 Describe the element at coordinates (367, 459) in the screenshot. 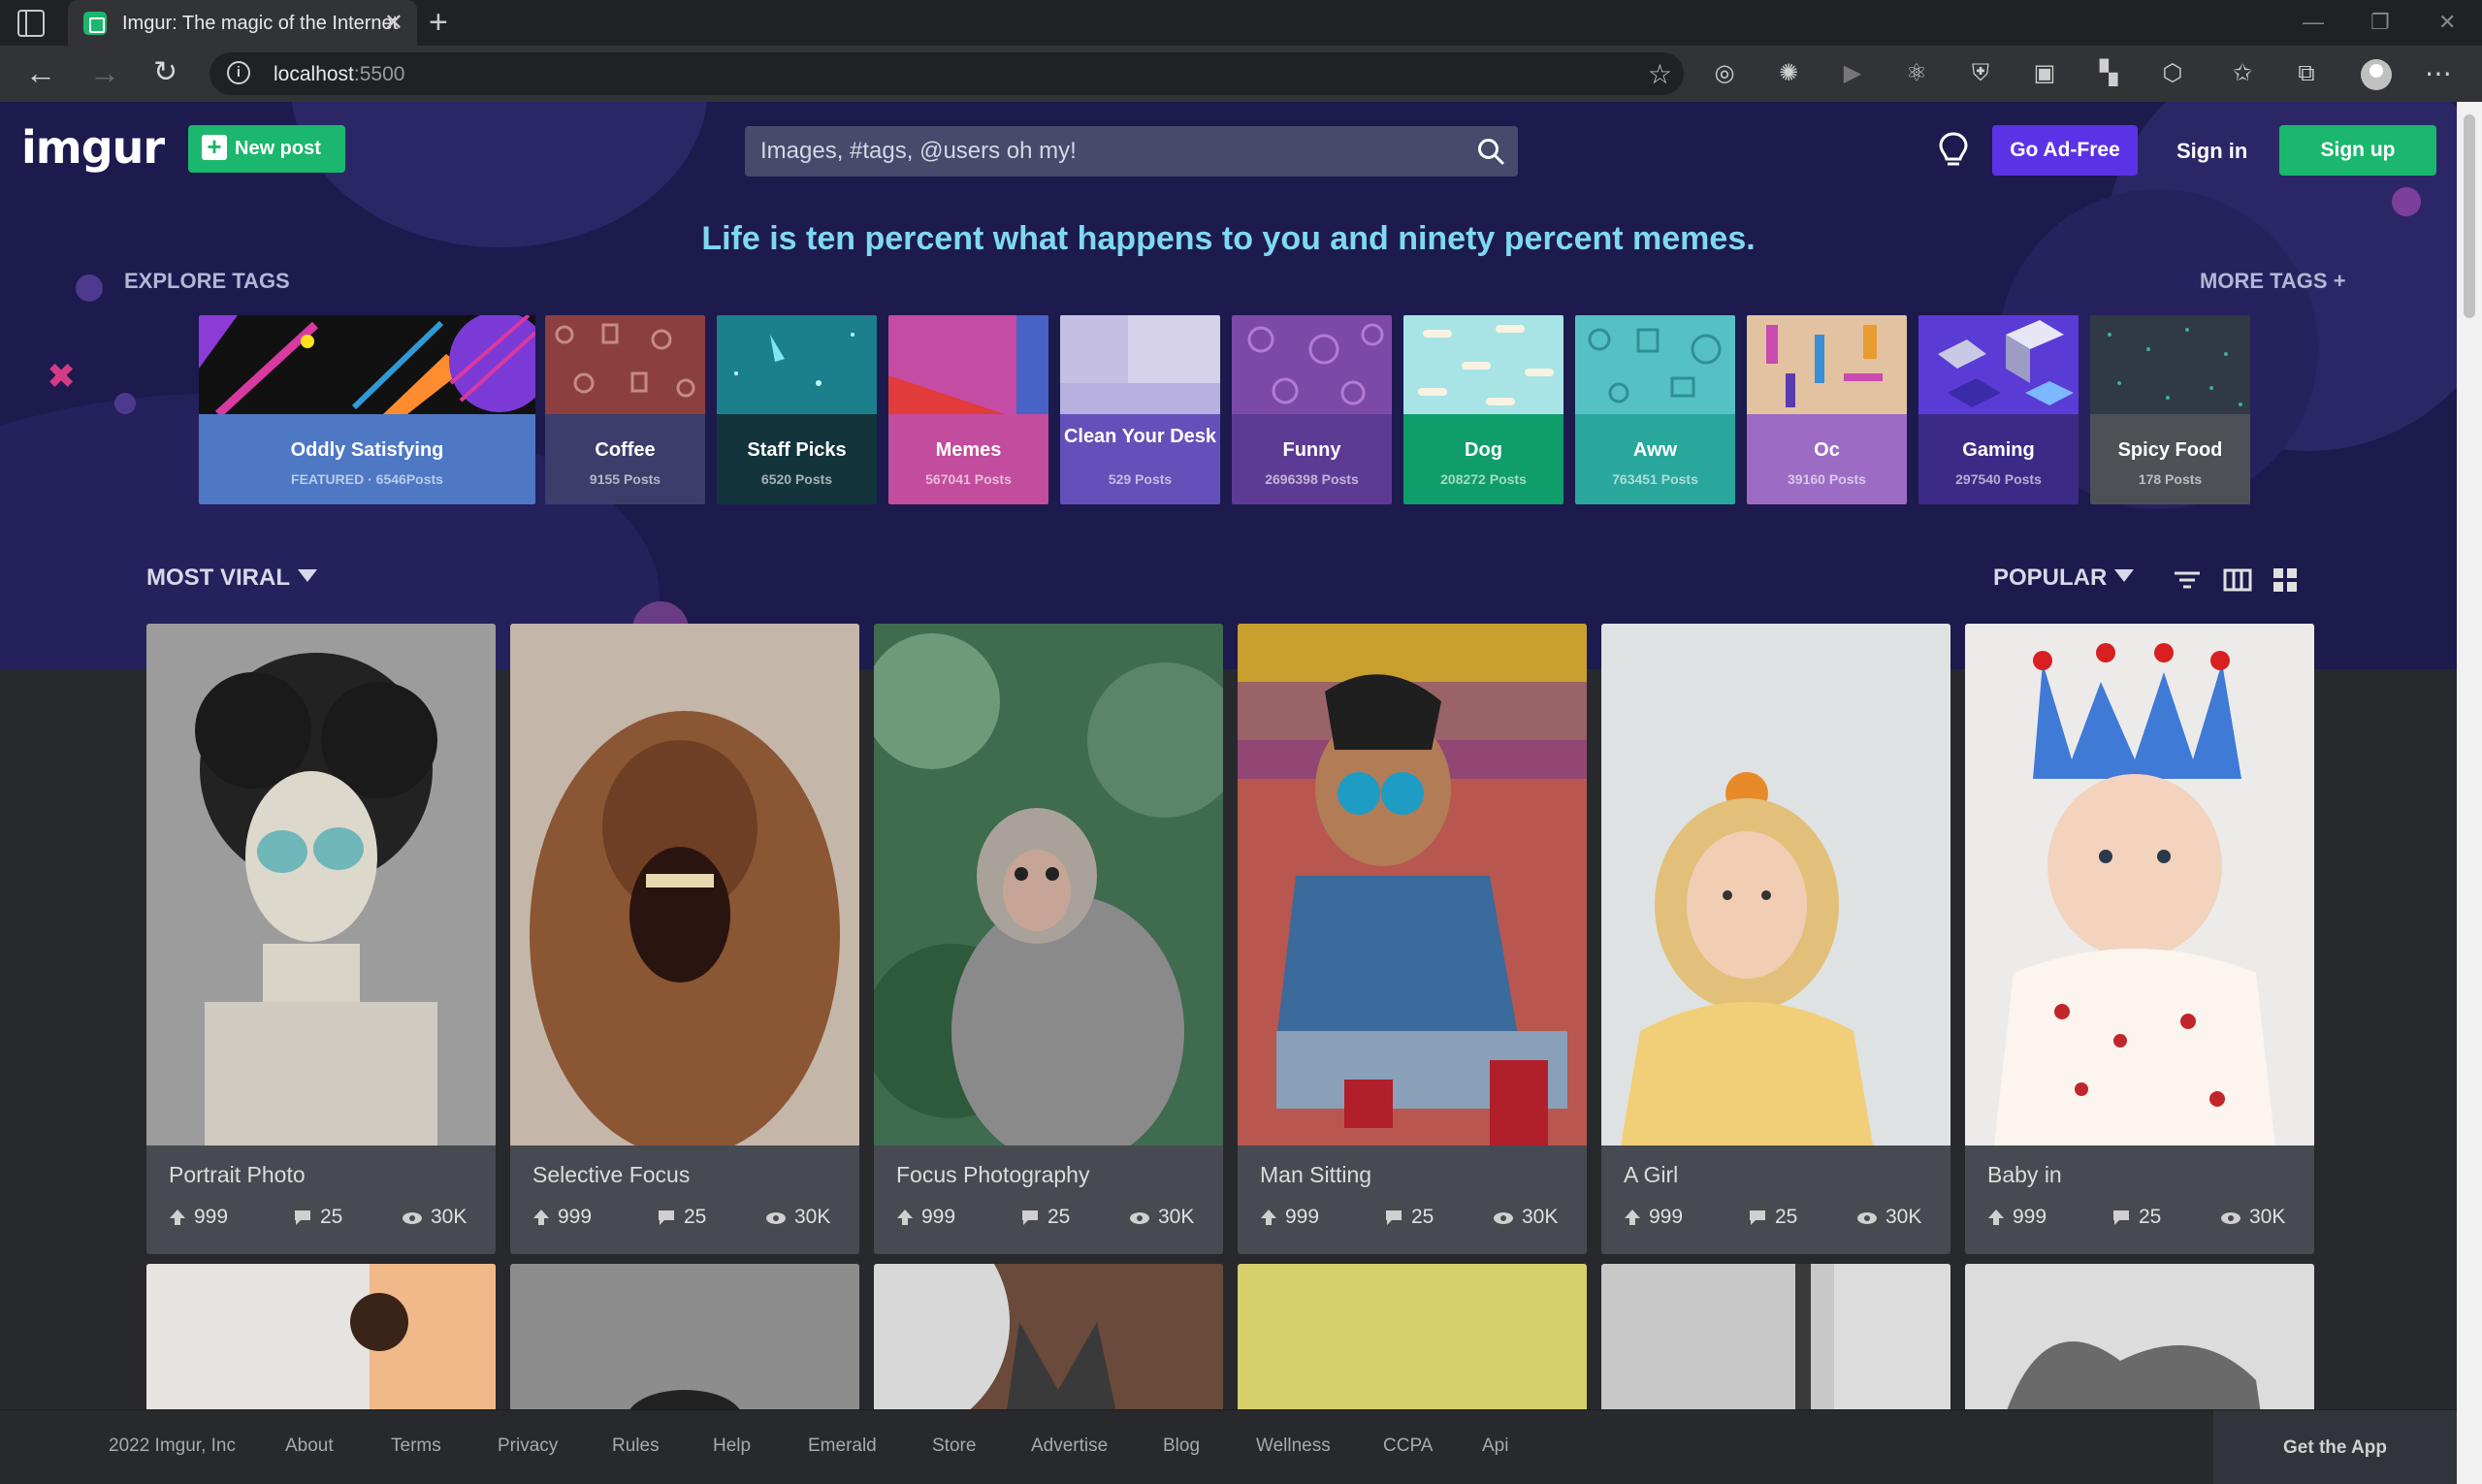

I see `tag-label-area: Oddly Satisfying FEATURED · 6546Posts` at that location.